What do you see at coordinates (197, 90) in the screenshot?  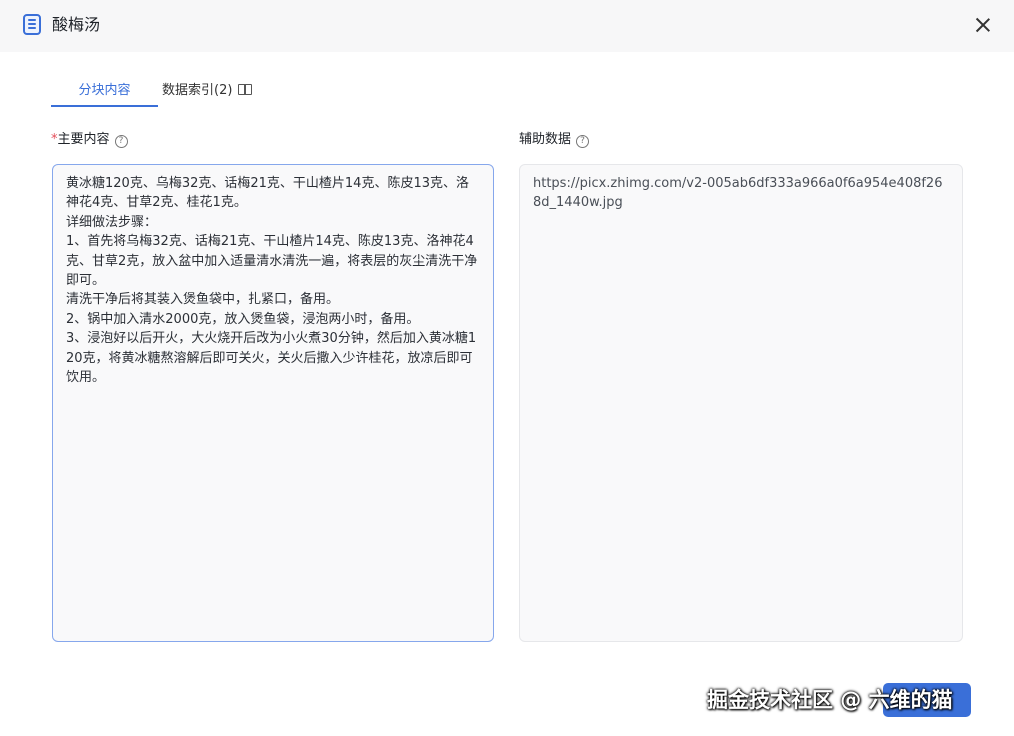 I see `tab-label: 数据索引(2)` at bounding box center [197, 90].